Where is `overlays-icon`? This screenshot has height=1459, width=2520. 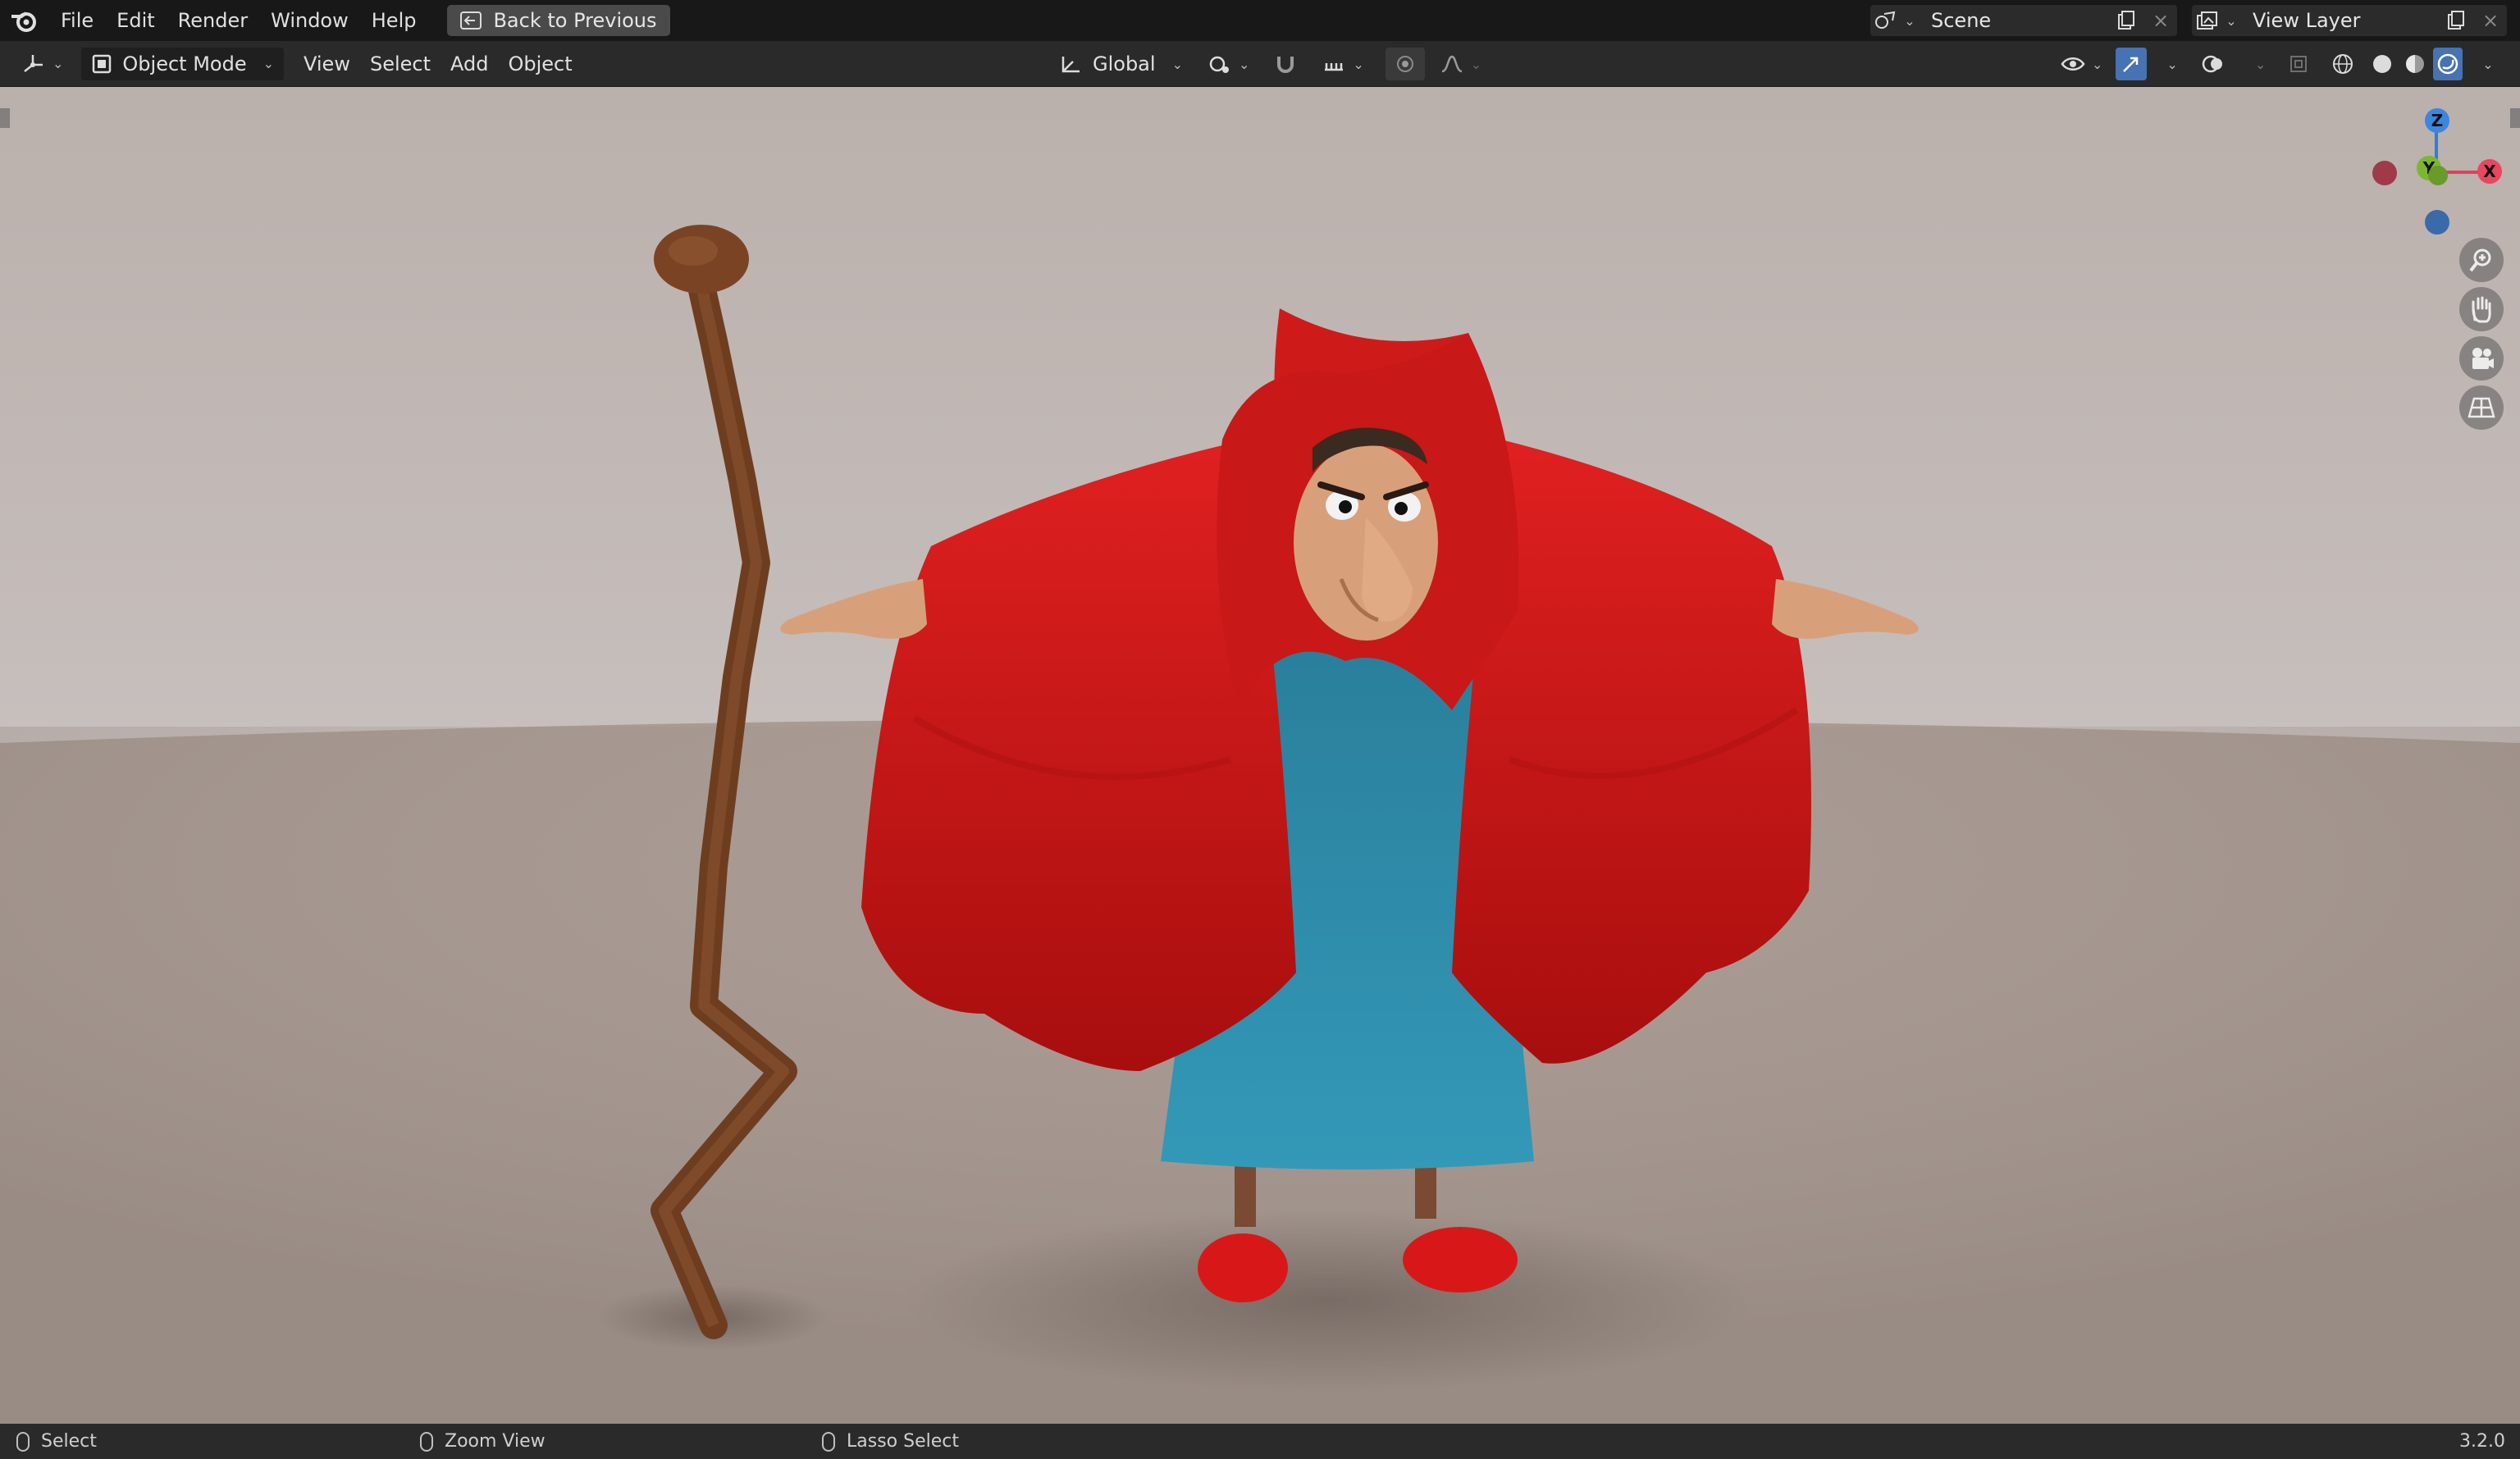 overlays-icon is located at coordinates (2213, 64).